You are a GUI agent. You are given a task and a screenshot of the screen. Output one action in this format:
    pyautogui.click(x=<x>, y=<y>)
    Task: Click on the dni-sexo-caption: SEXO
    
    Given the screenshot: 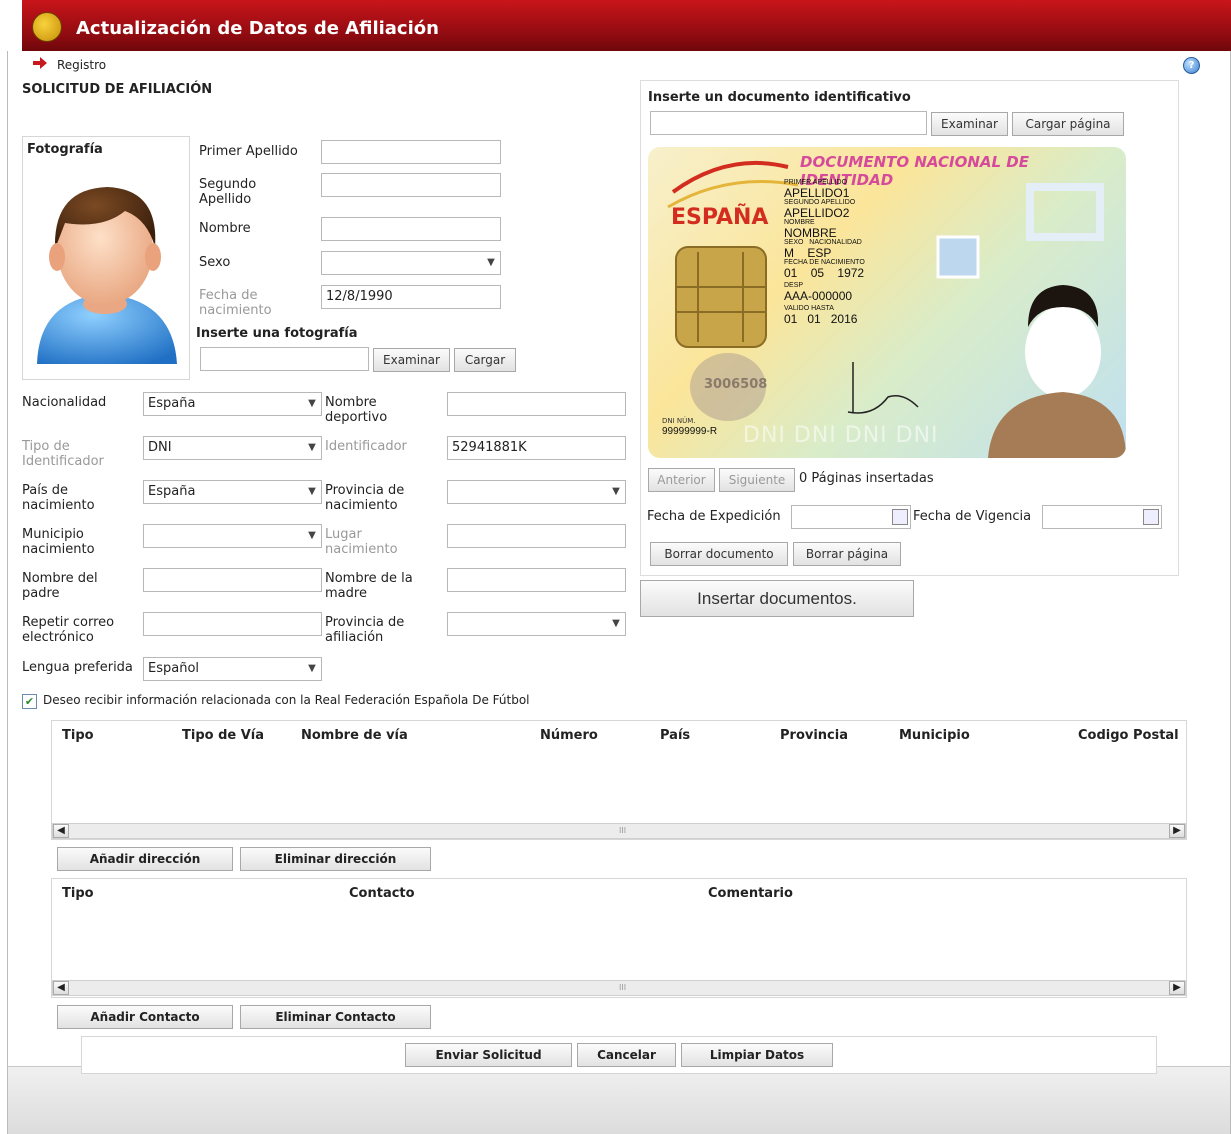 What is the action you would take?
    pyautogui.click(x=794, y=242)
    